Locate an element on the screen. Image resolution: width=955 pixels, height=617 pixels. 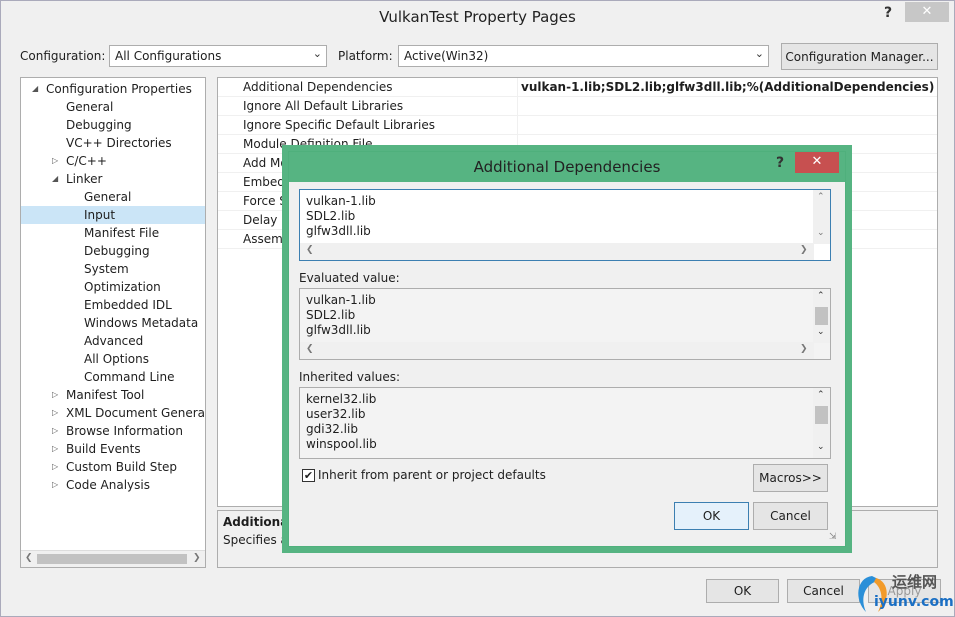
tree-item-browse-information: ▷ Browse Information is located at coordinates (113, 431).